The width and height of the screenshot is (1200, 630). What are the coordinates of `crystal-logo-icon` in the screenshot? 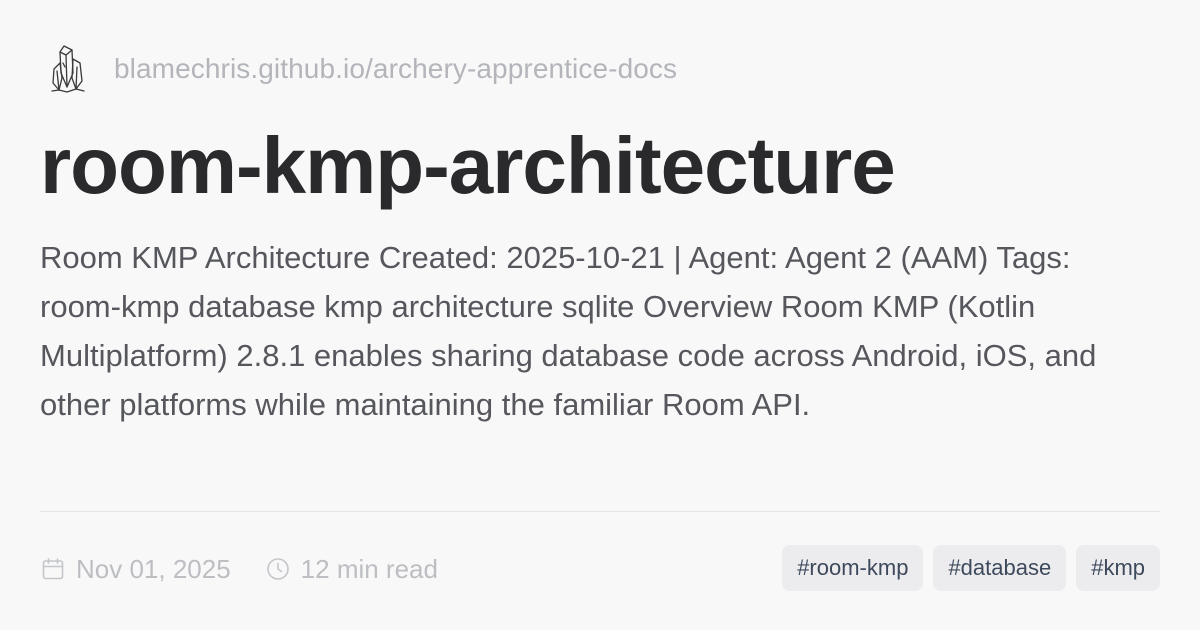 It's located at (68, 69).